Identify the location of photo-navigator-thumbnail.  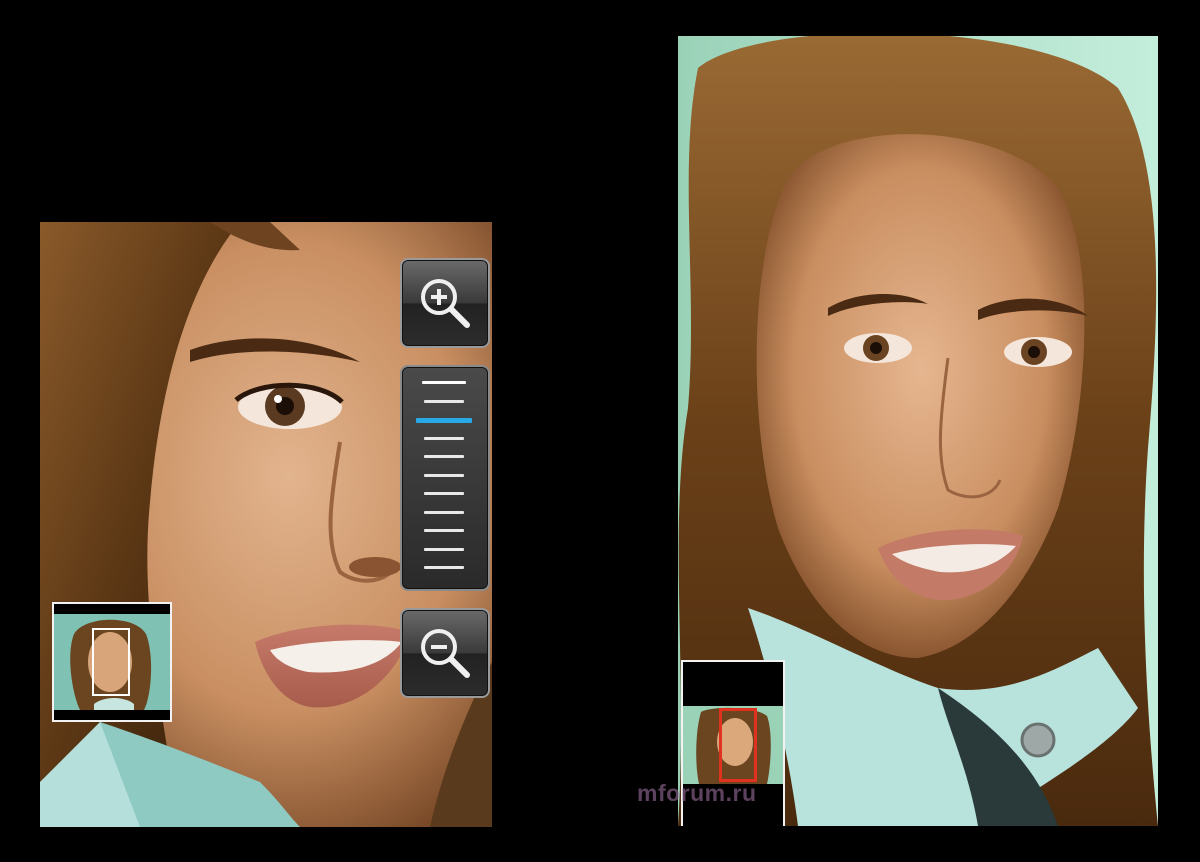
(112, 662).